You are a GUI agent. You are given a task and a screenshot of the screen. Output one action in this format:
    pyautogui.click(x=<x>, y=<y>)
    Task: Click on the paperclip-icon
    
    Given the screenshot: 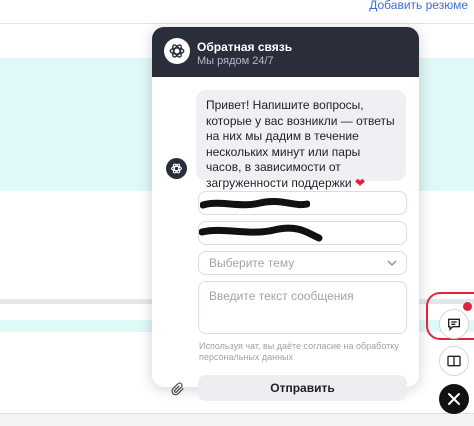 What is the action you would take?
    pyautogui.click(x=178, y=389)
    